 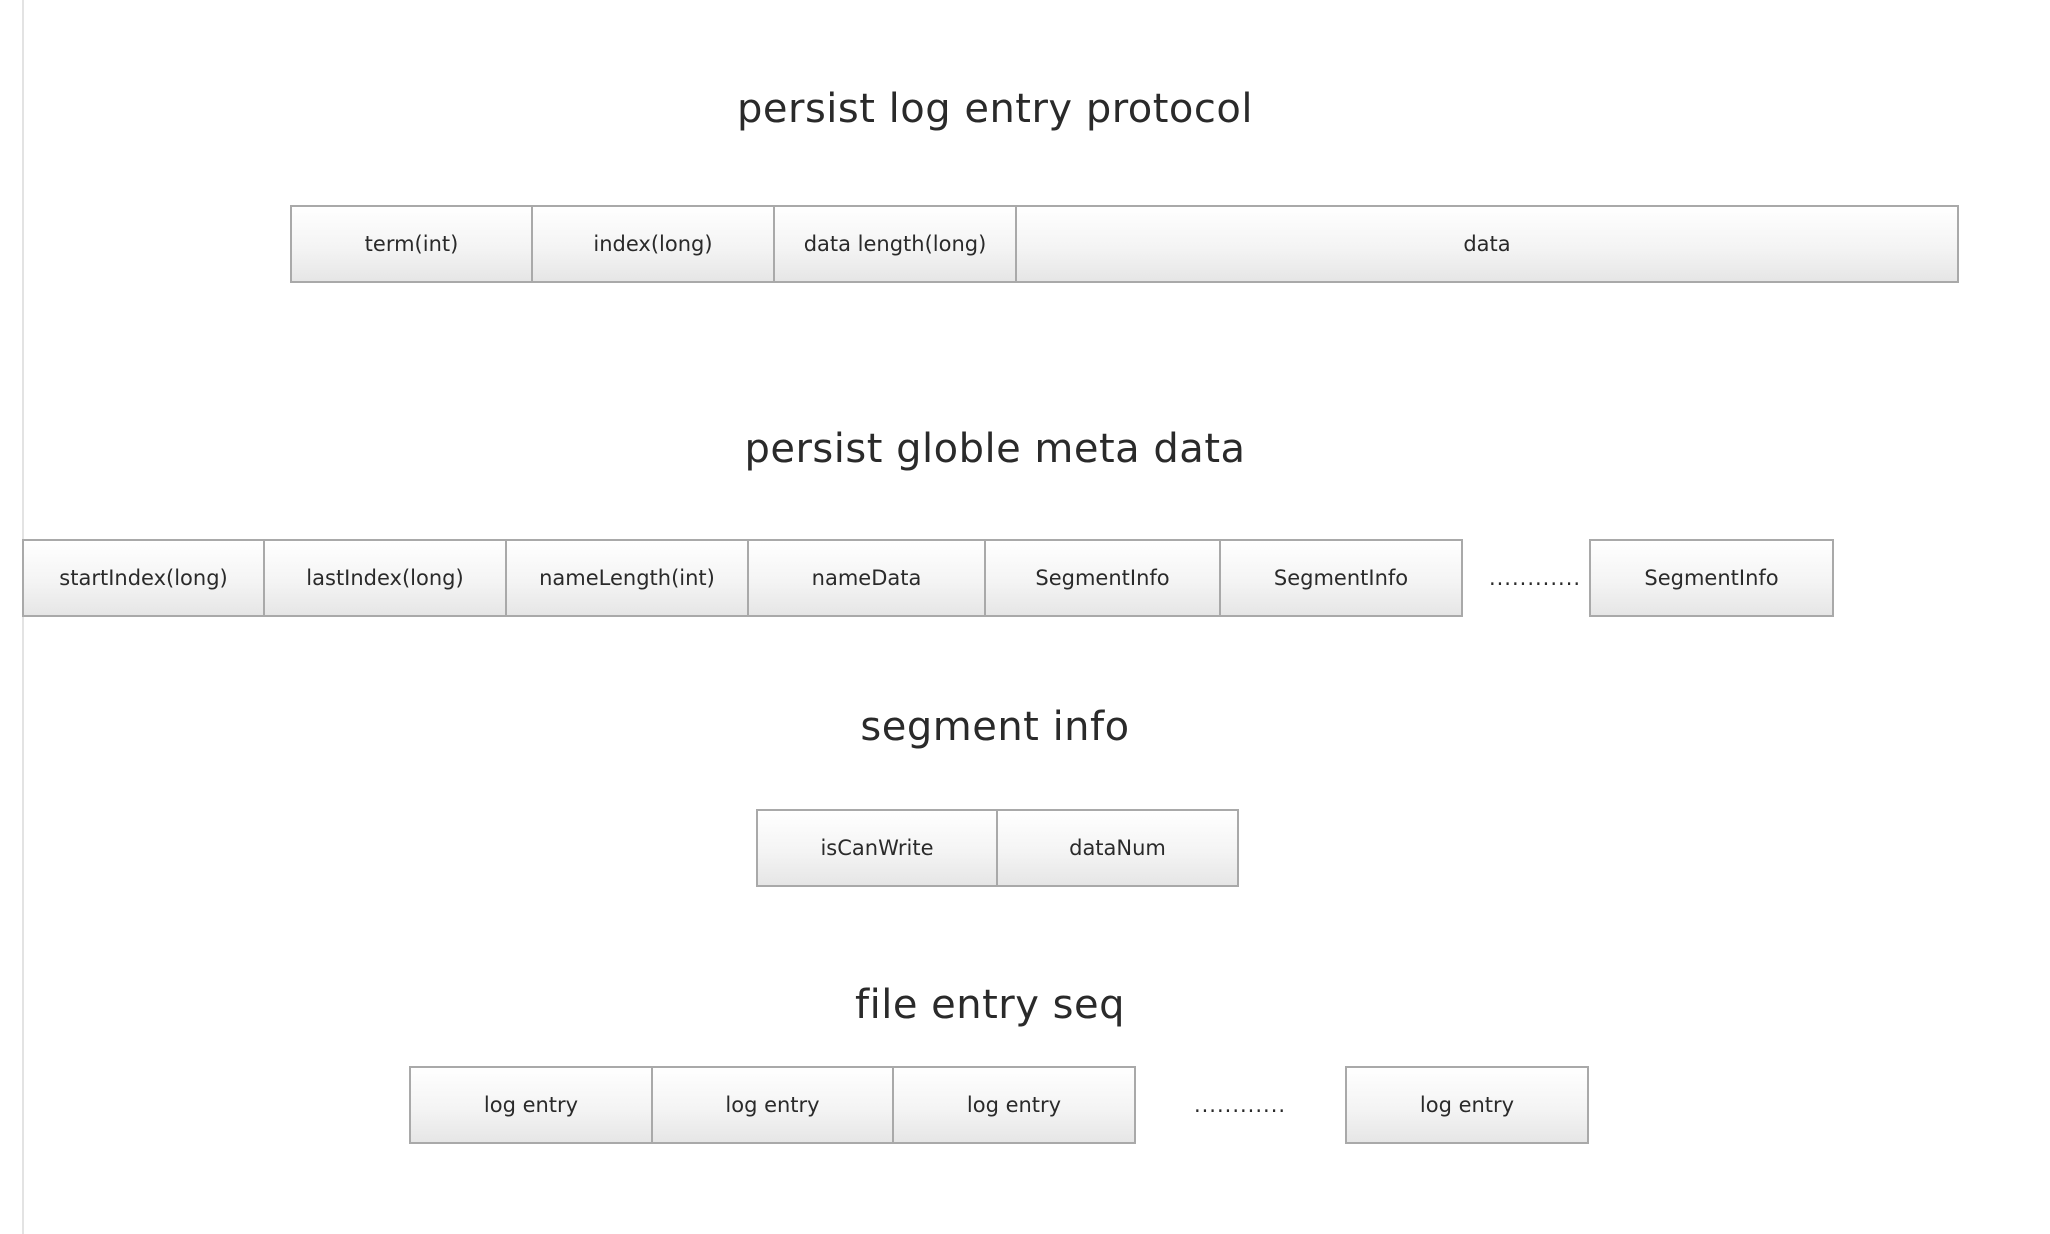 I want to click on field-name-length: nameLength(int), so click(x=627, y=578).